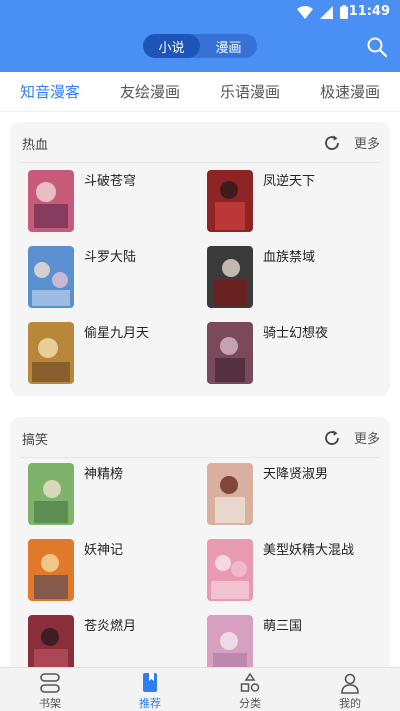 The height and width of the screenshot is (711, 400). What do you see at coordinates (50, 91) in the screenshot?
I see `tab-zhiyin: 知音漫客` at bounding box center [50, 91].